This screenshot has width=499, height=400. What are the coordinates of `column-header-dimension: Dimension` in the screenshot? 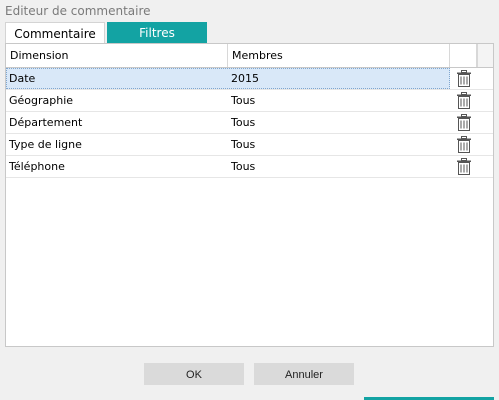 It's located at (117, 55).